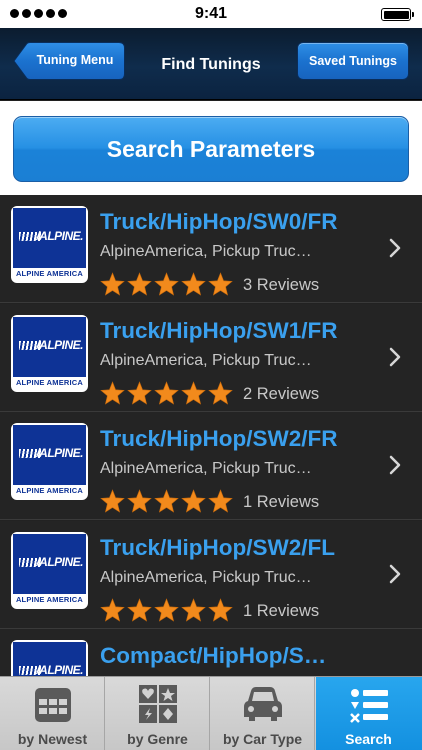 The image size is (422, 750). I want to click on navigation-bar: Tuning Menu Find Tunings Saved Tunings, so click(211, 64).